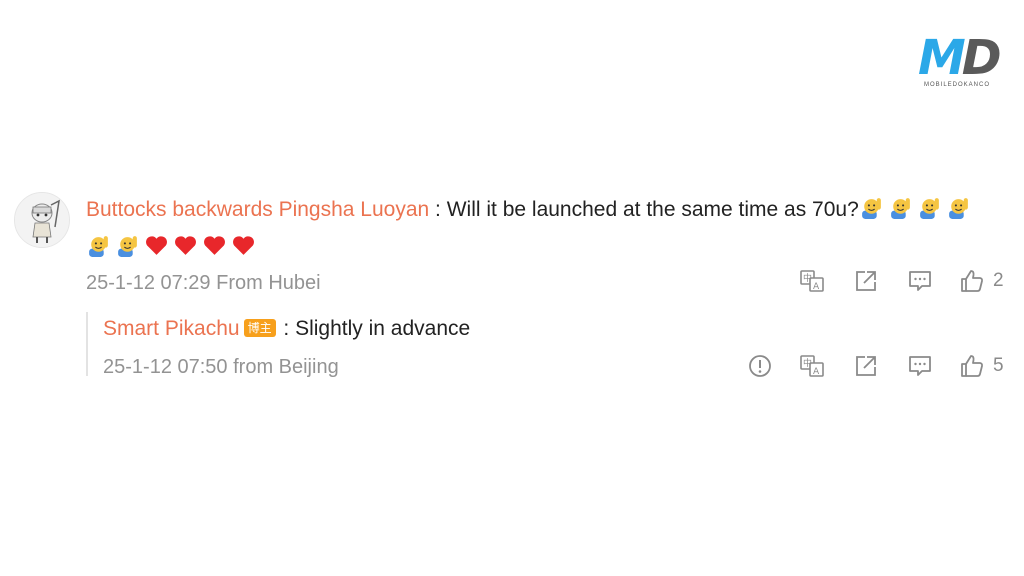  Describe the element at coordinates (171, 328) in the screenshot. I see `reply-username: Smart Pikachu` at that location.